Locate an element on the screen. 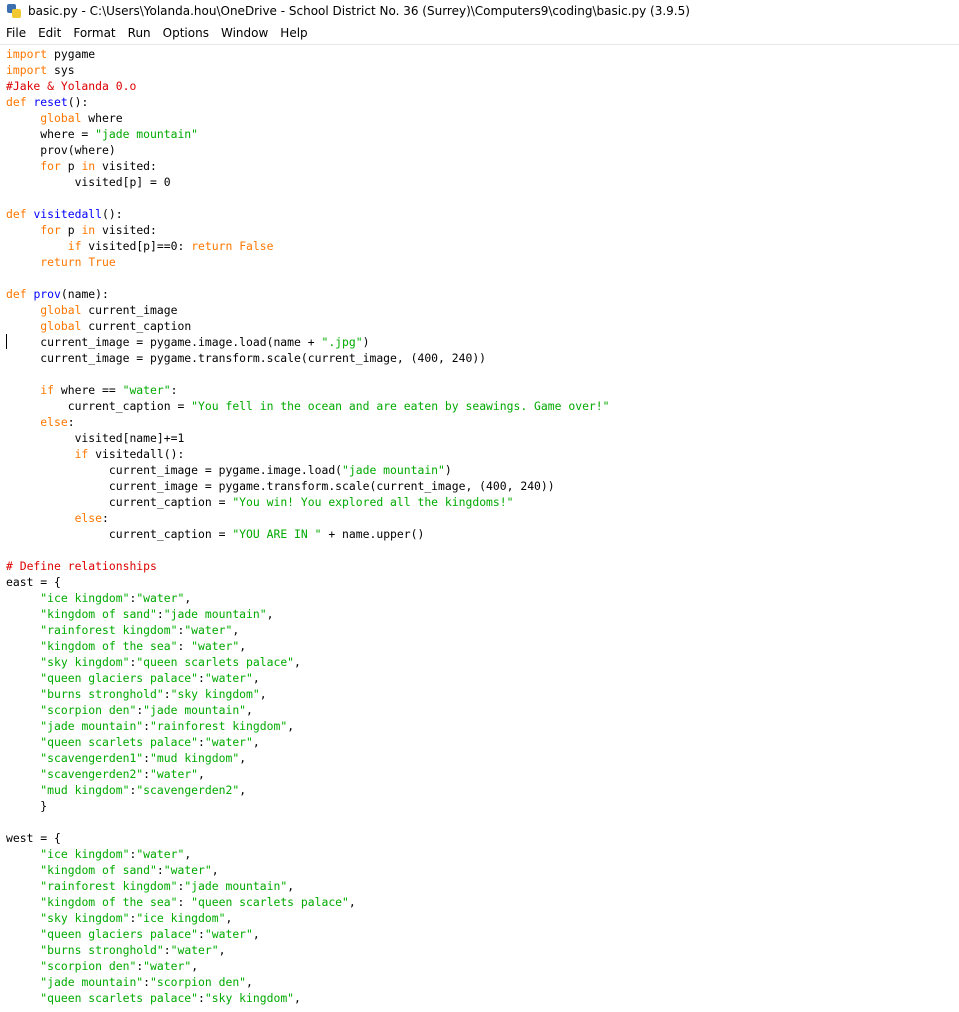  code-line: if where == "water": is located at coordinates (308, 390).